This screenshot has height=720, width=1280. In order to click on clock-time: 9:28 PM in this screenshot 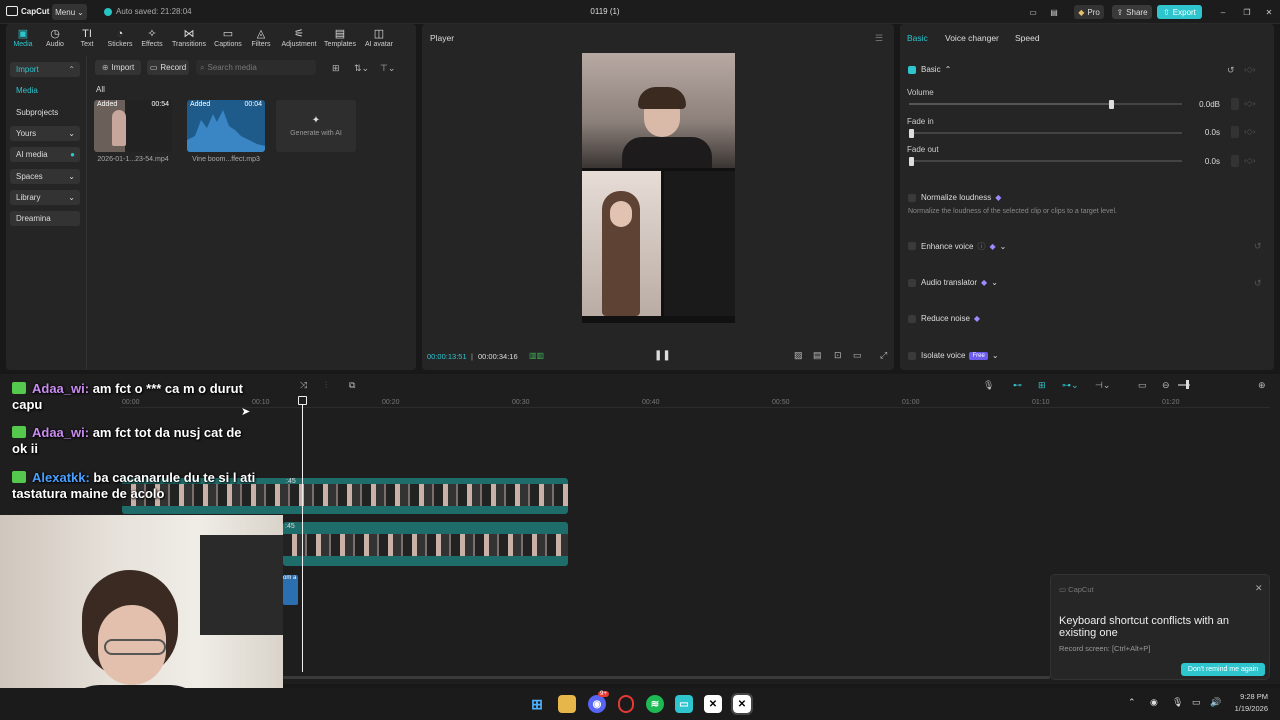, I will do `click(1248, 696)`.